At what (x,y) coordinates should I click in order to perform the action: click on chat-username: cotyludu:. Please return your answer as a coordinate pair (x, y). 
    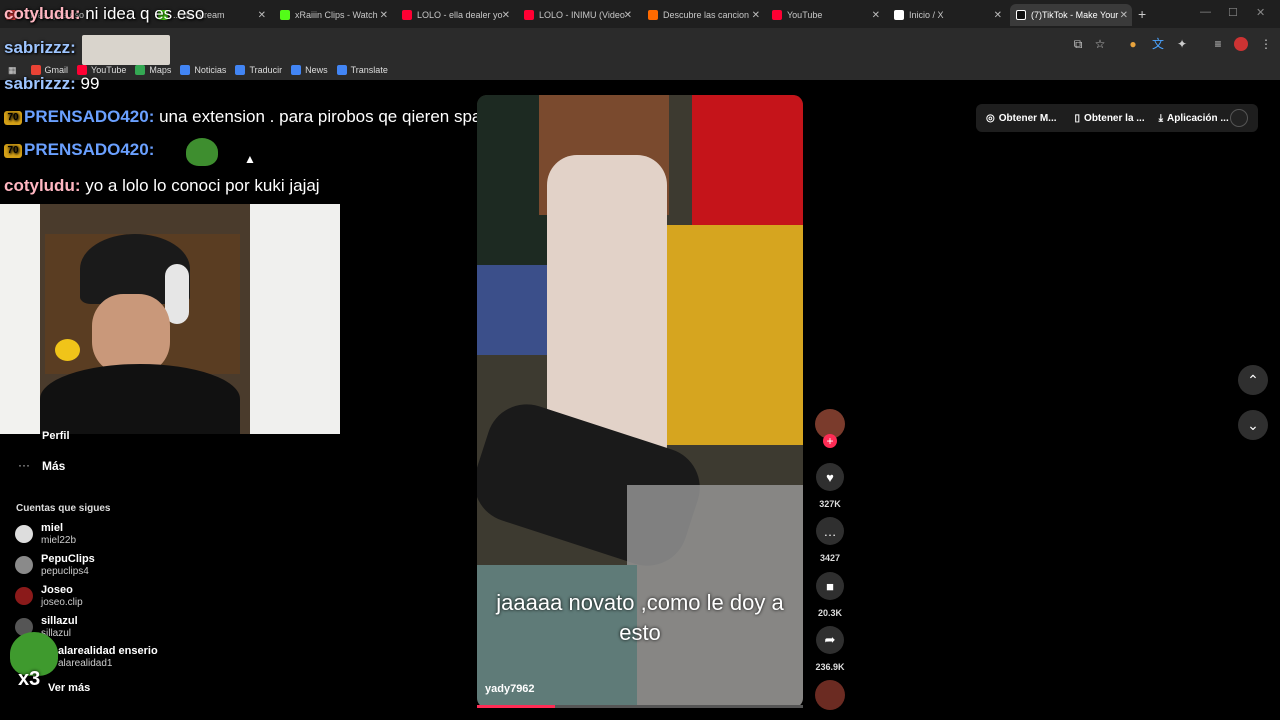
    Looking at the image, I should click on (42, 185).